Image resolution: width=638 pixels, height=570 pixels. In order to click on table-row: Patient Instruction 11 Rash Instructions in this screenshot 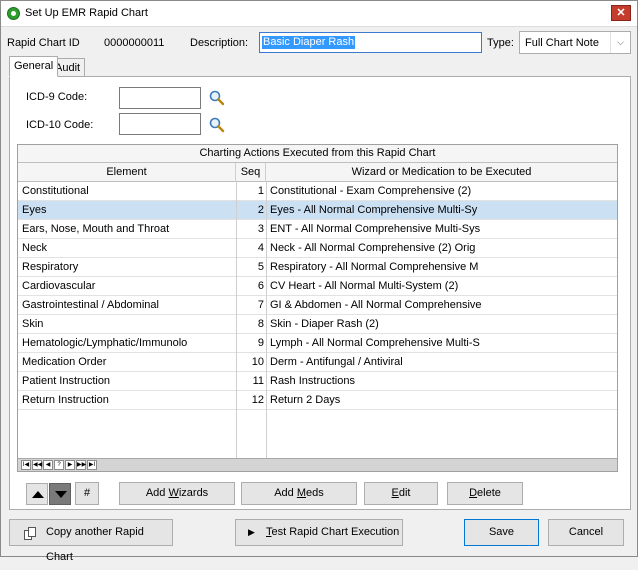, I will do `click(317, 381)`.